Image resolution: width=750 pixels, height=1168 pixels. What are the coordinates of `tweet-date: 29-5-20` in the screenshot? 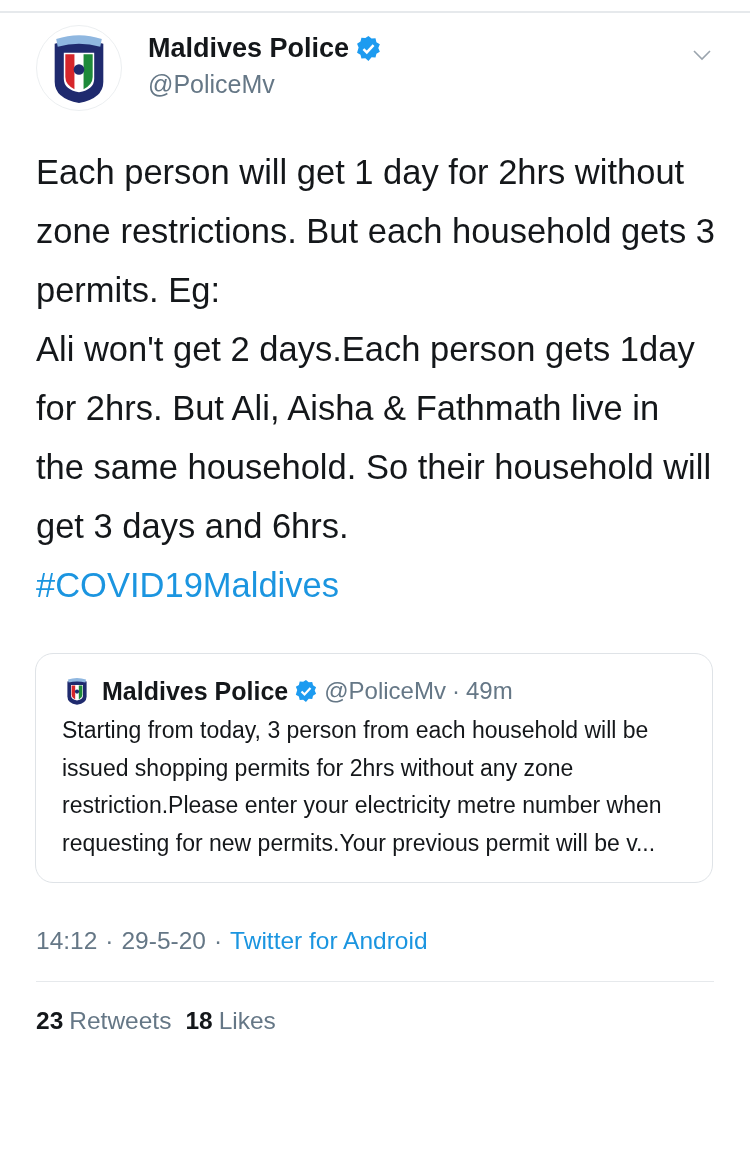 It's located at (163, 941).